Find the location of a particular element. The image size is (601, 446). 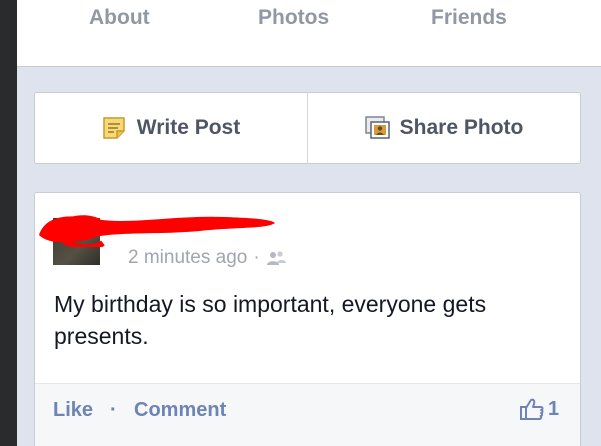

tab-about: About is located at coordinates (119, 18).